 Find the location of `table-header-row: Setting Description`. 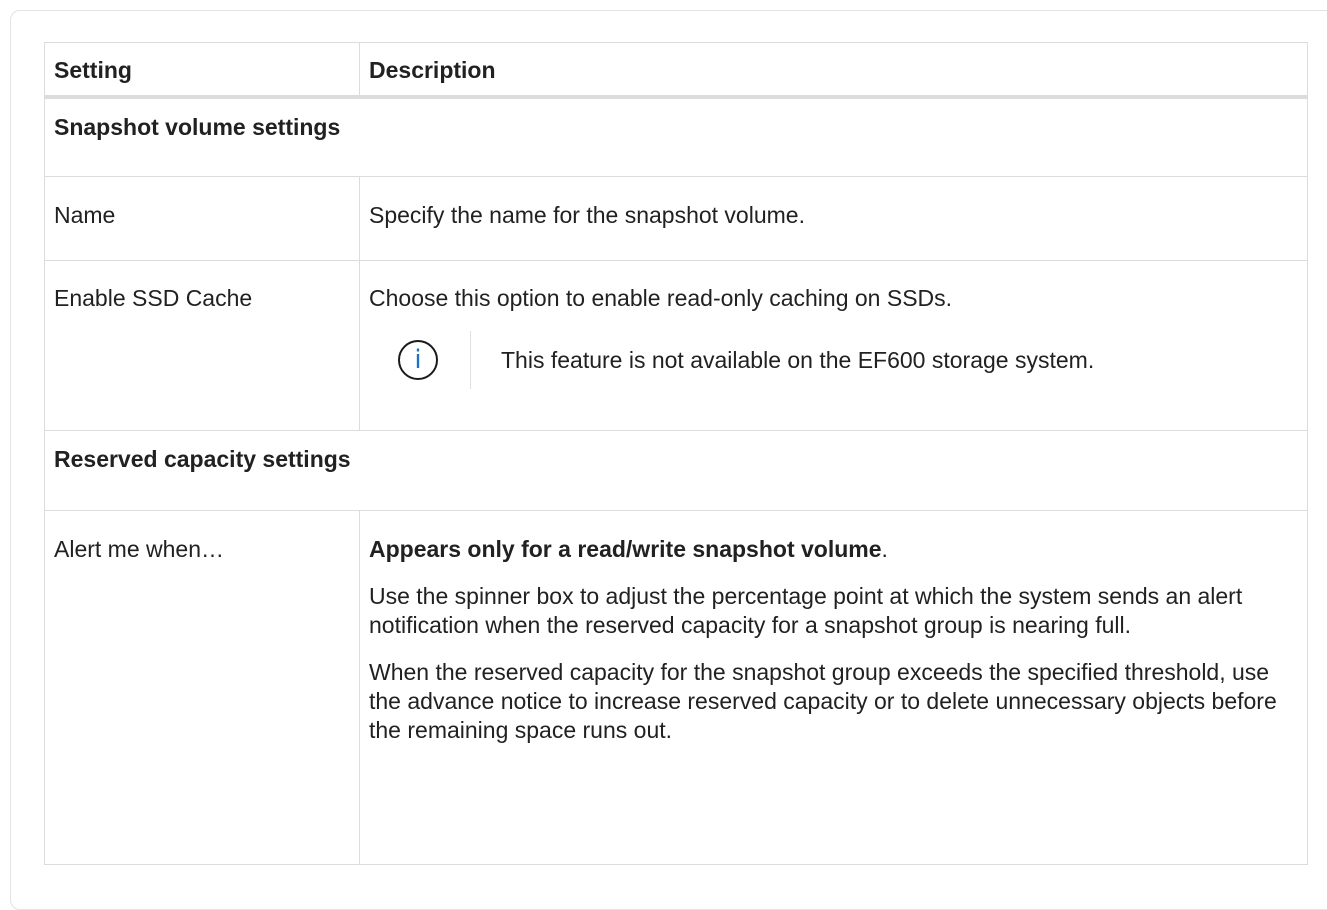

table-header-row: Setting Description is located at coordinates (676, 70).